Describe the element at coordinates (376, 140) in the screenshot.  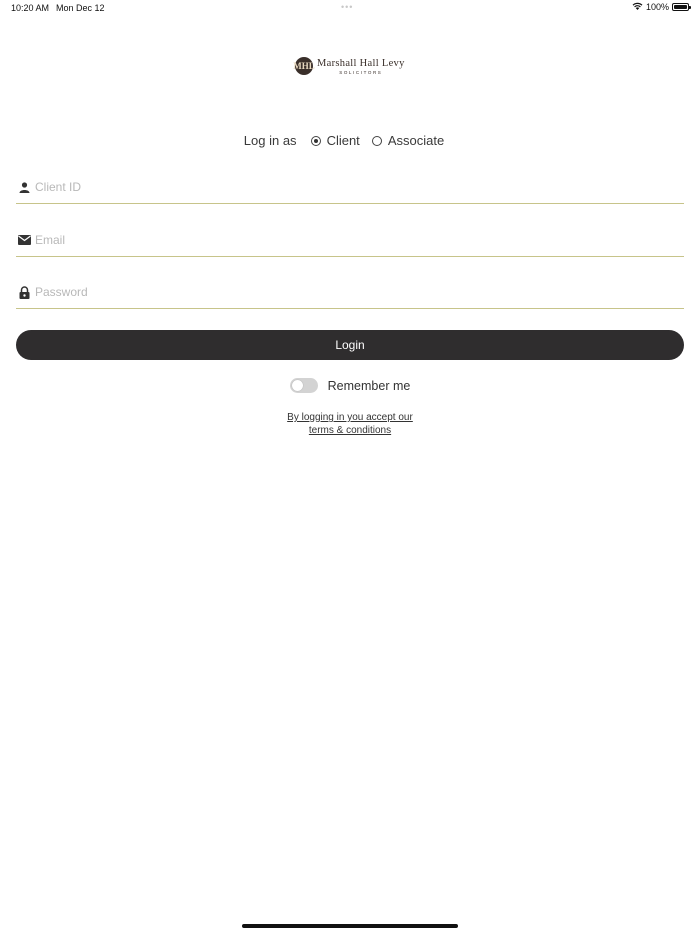
I see `radio-unselected-icon` at that location.